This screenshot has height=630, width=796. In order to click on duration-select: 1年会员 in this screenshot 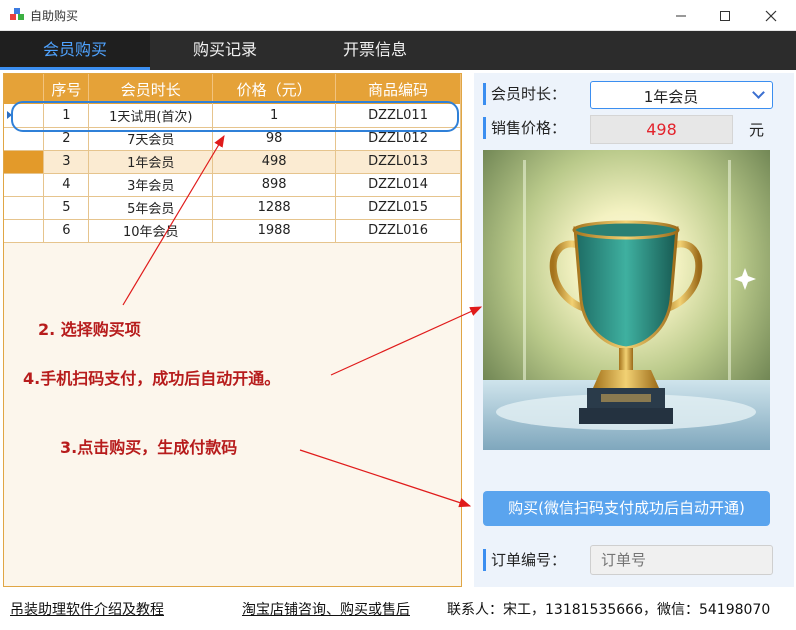, I will do `click(681, 95)`.